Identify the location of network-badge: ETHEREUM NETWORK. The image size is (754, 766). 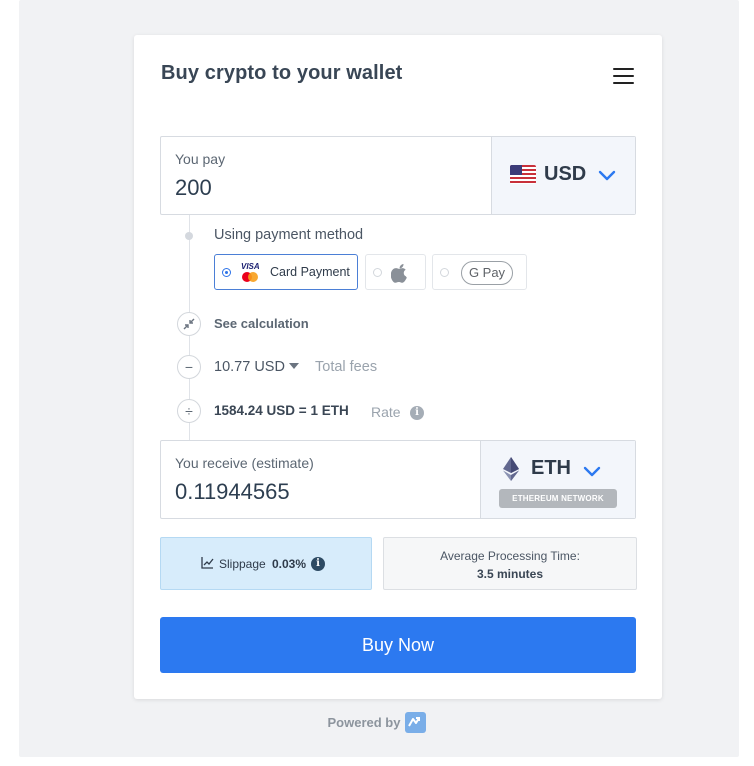
(558, 498).